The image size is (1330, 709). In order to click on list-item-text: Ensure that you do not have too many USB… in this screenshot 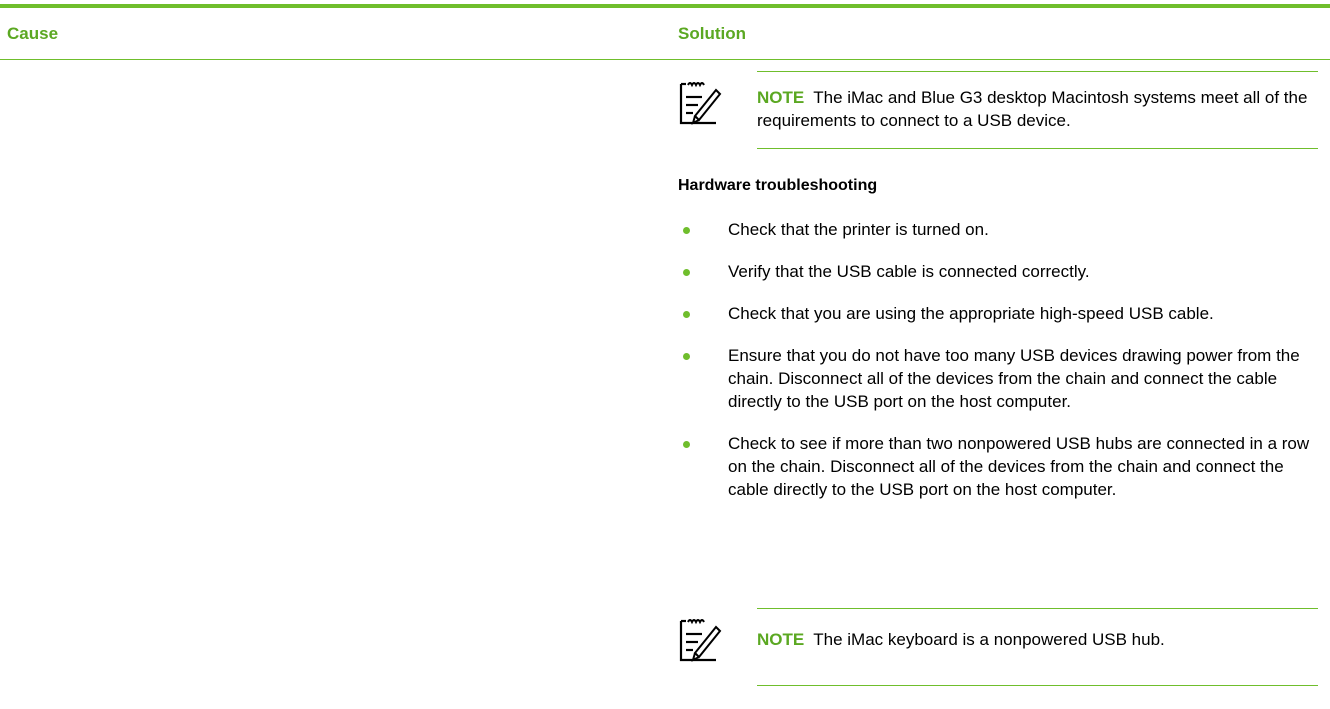, I will do `click(1014, 378)`.